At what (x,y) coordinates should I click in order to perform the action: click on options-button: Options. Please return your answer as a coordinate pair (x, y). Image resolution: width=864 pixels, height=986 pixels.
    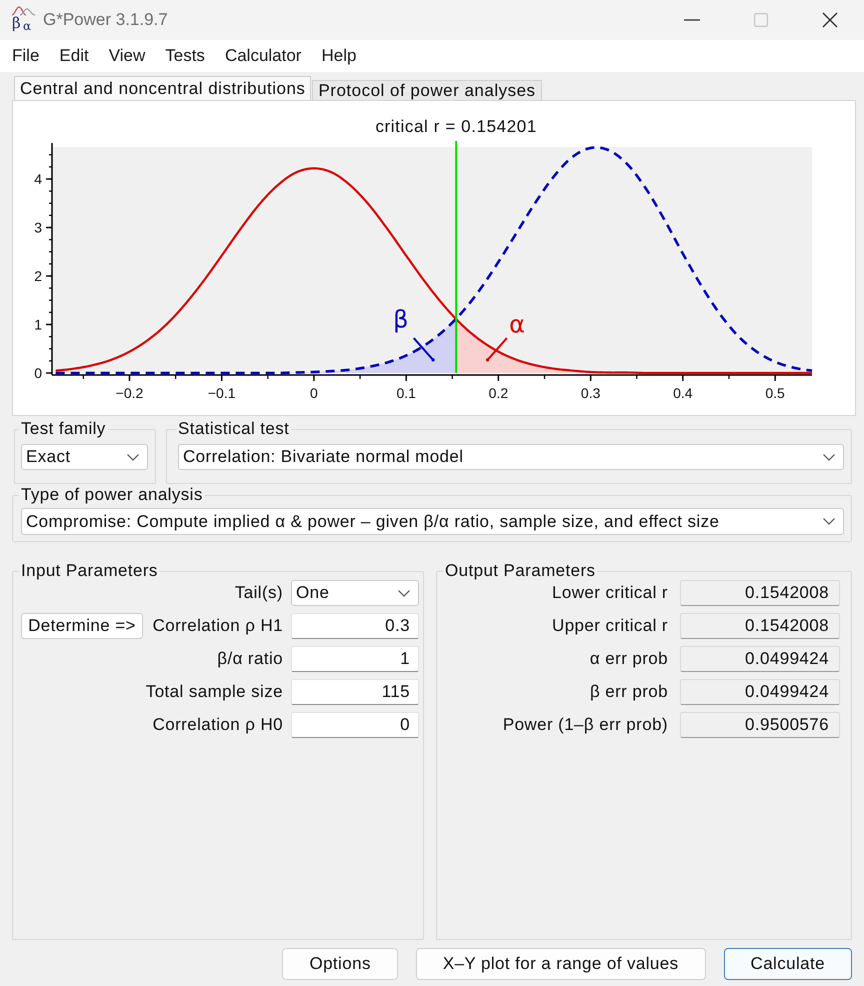
    Looking at the image, I should click on (340, 964).